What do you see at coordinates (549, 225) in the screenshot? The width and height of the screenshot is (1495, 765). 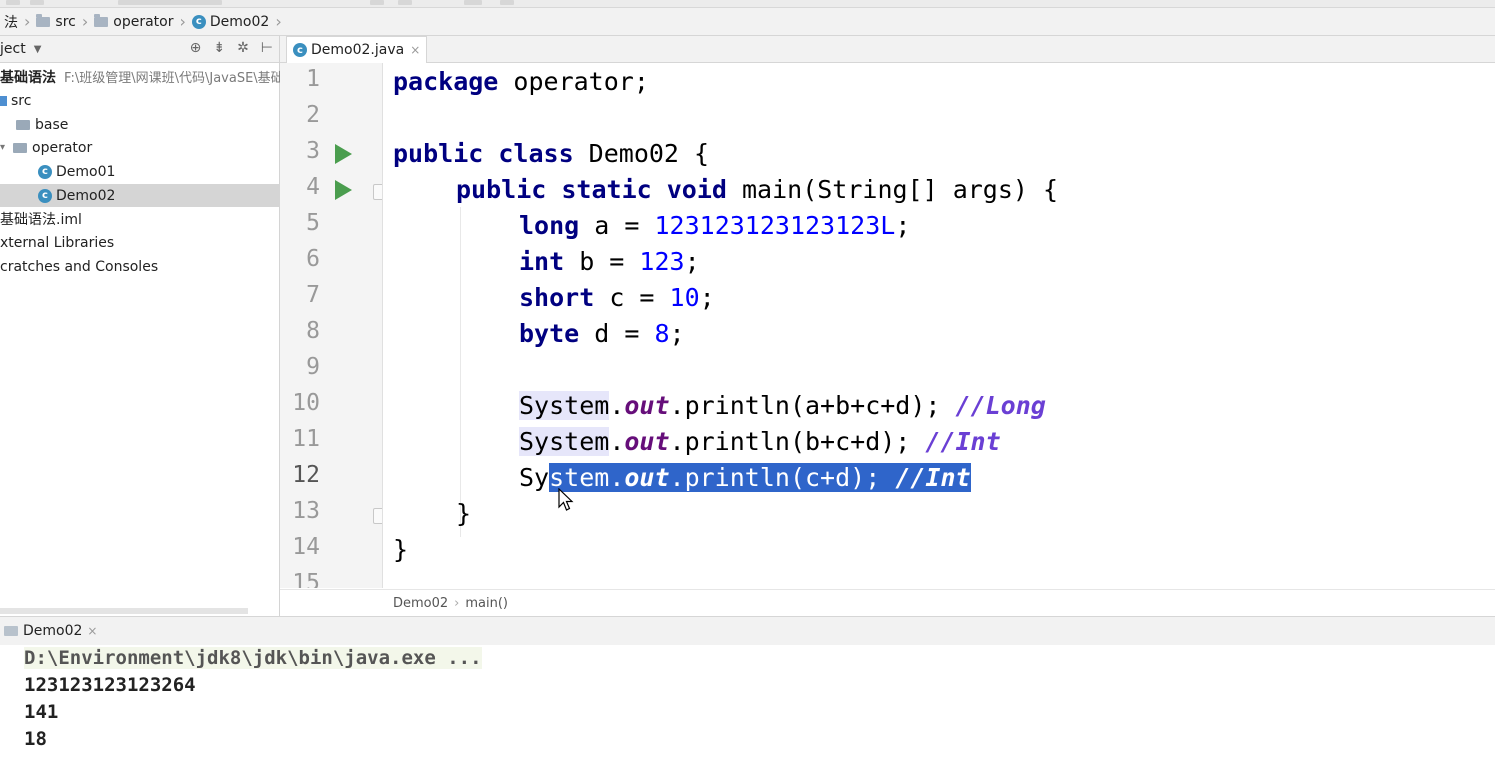 I see `keyword: long` at bounding box center [549, 225].